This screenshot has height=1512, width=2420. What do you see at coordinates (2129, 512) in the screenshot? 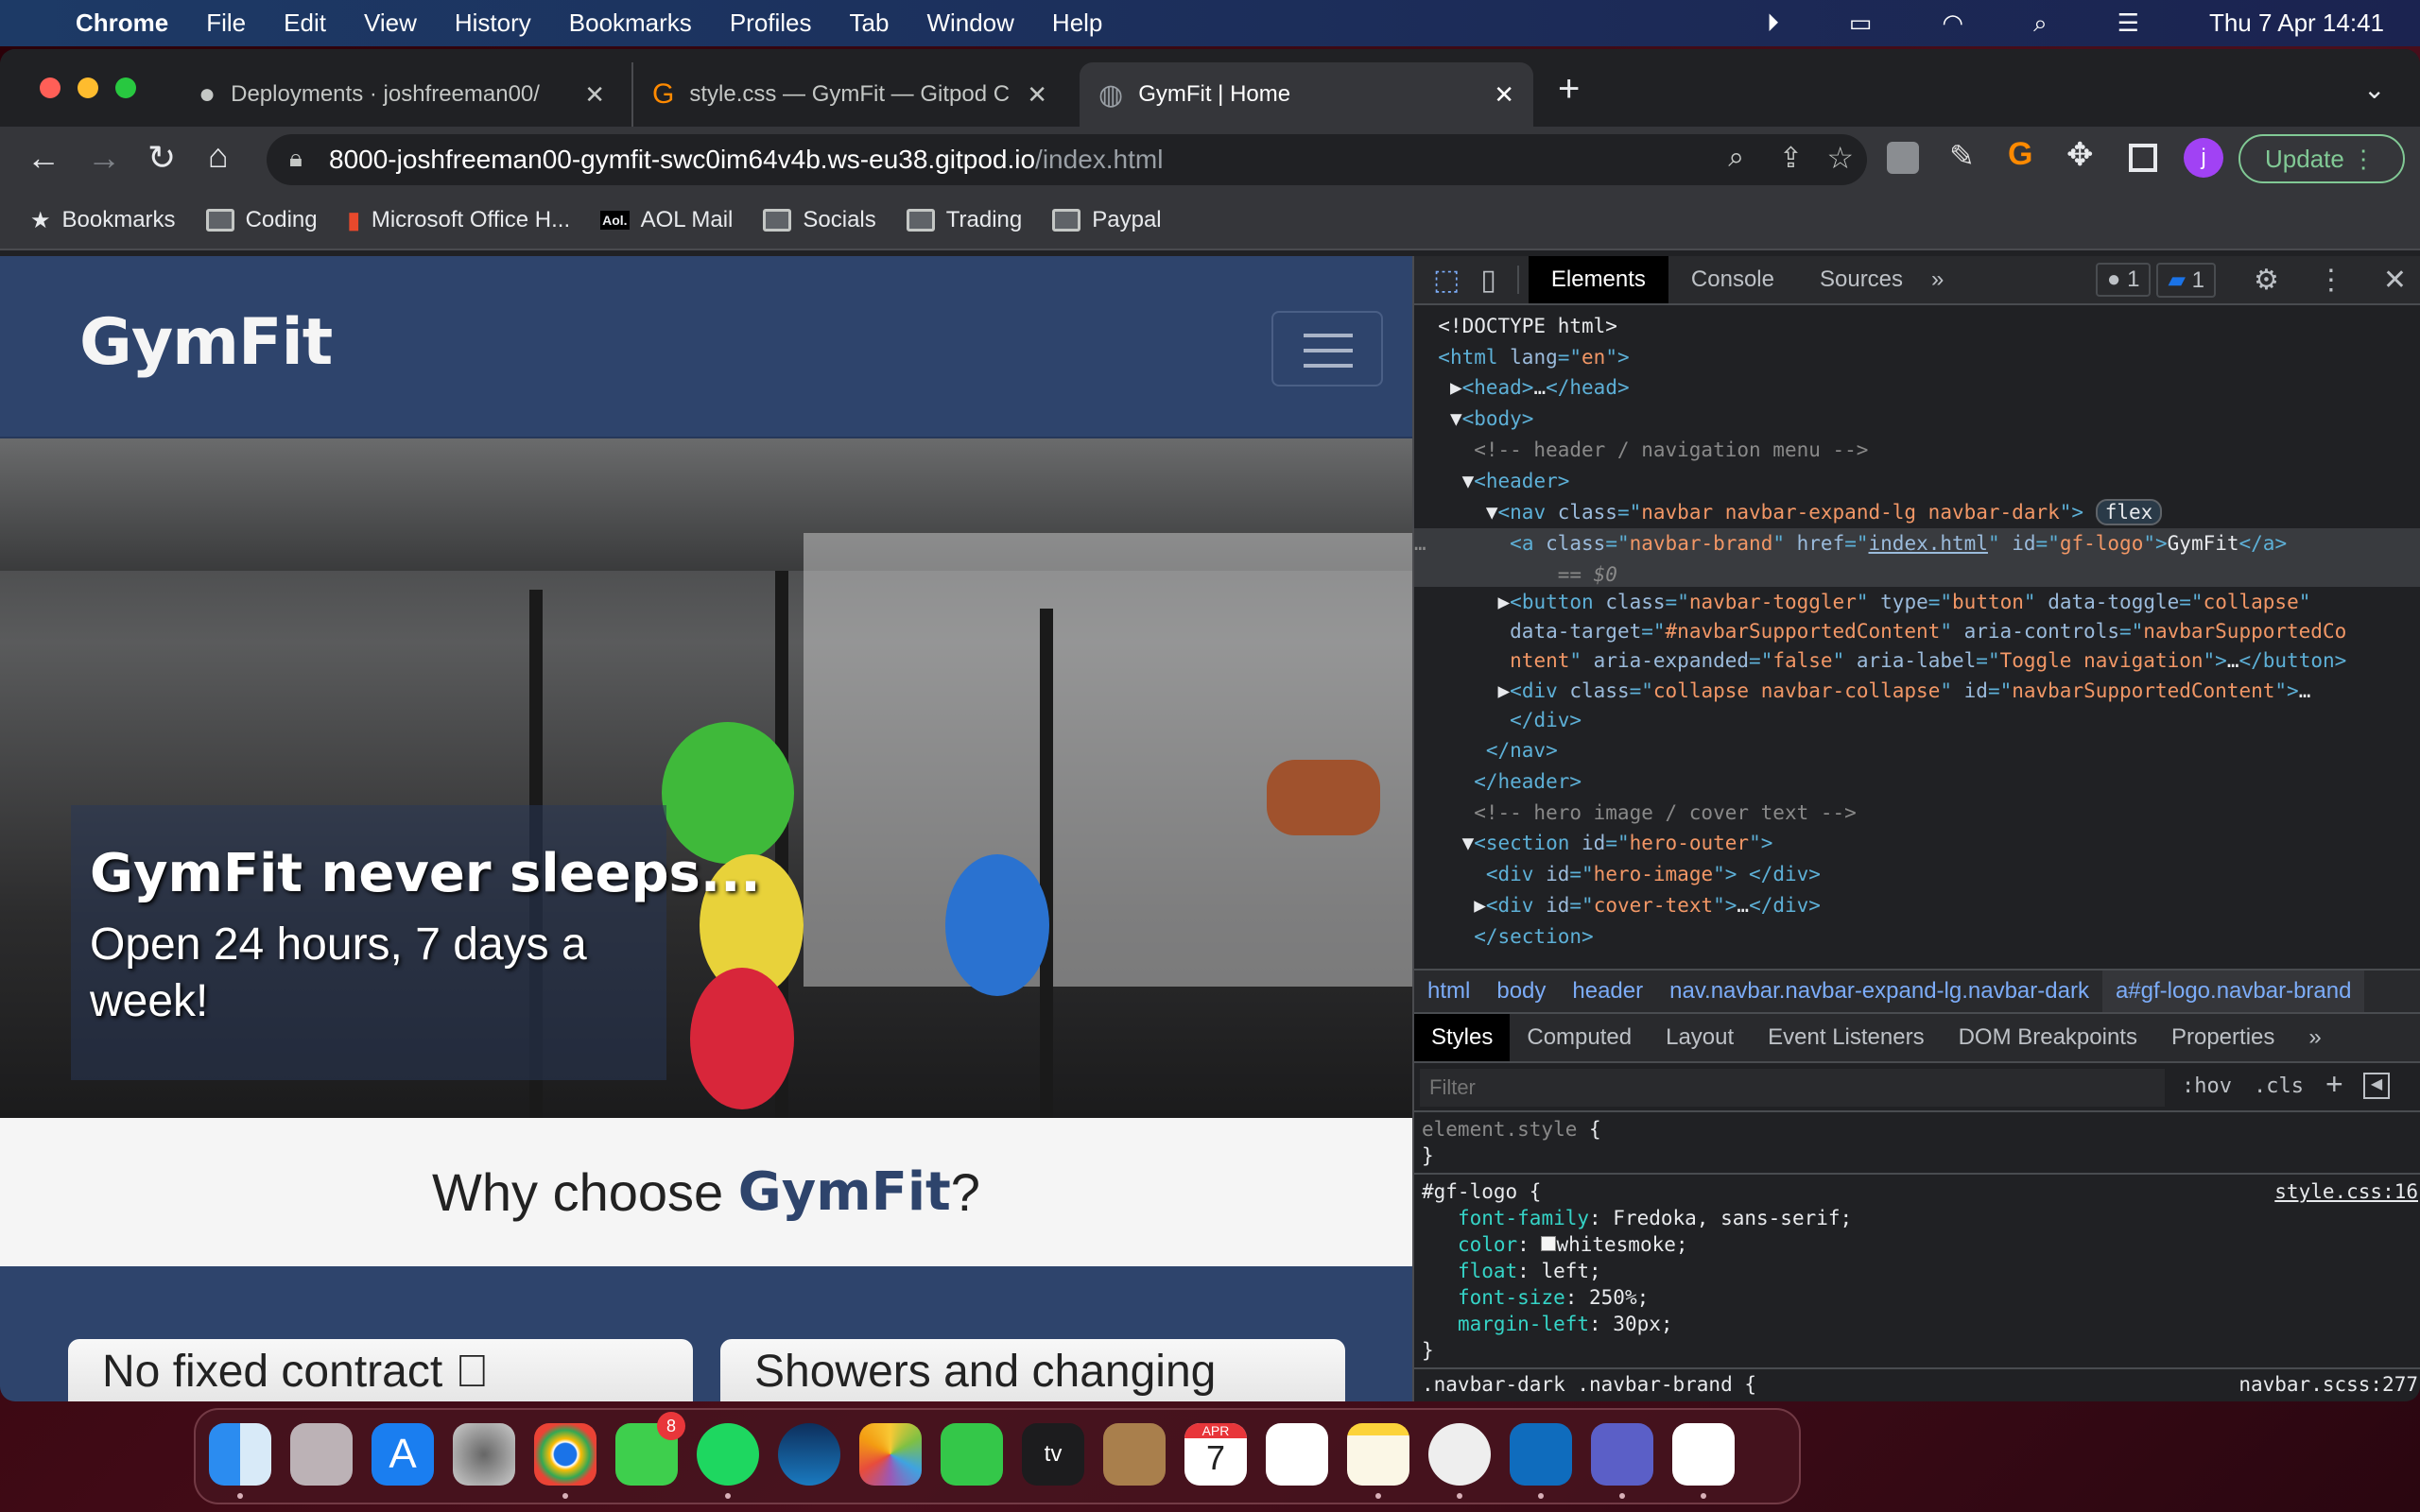
I see `flex-badge: flex` at bounding box center [2129, 512].